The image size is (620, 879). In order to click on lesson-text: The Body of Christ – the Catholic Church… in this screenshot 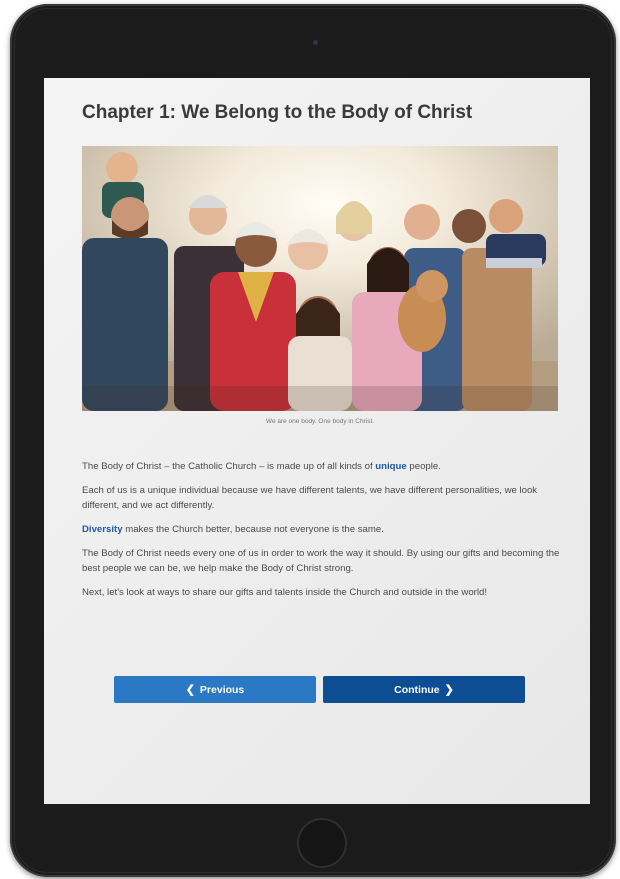, I will do `click(322, 534)`.